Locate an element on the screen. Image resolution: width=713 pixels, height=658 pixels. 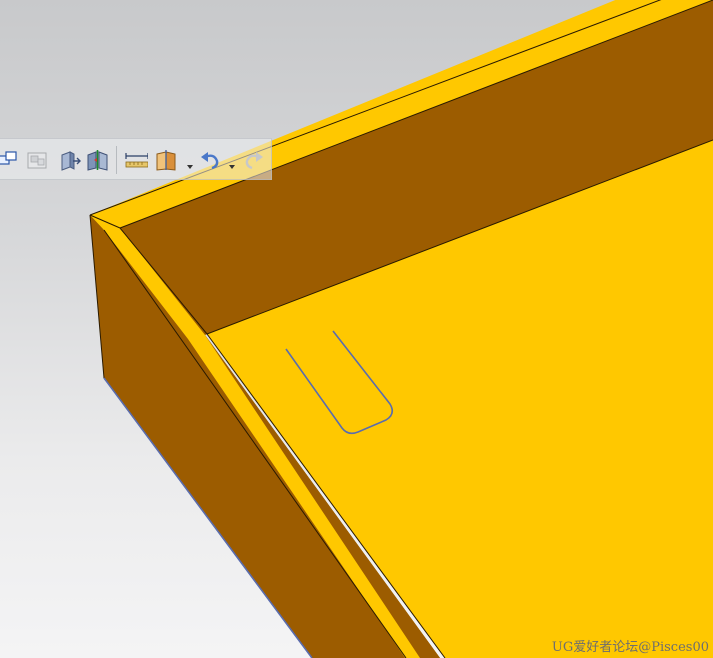
section-view-icon is located at coordinates (166, 160).